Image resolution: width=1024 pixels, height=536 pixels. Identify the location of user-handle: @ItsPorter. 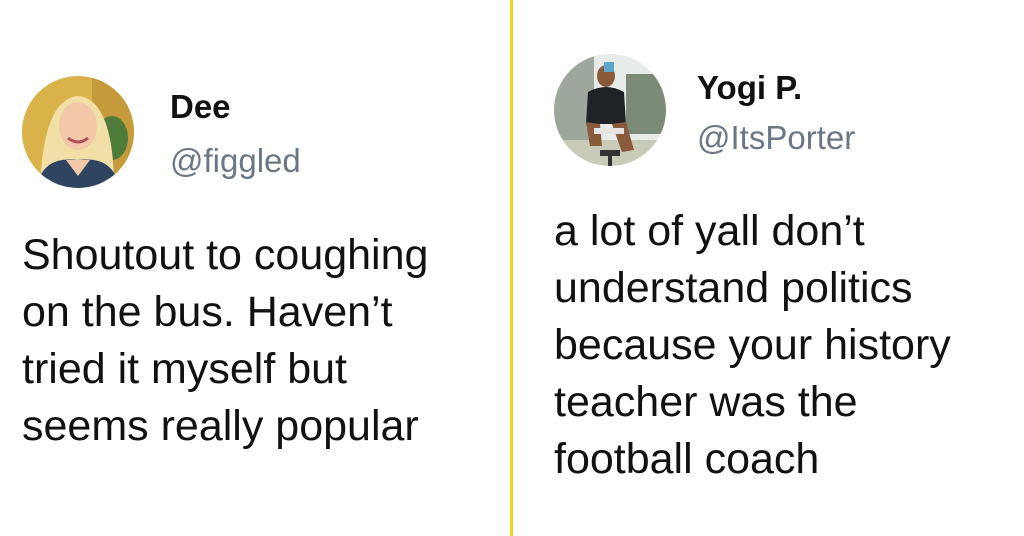
(776, 137).